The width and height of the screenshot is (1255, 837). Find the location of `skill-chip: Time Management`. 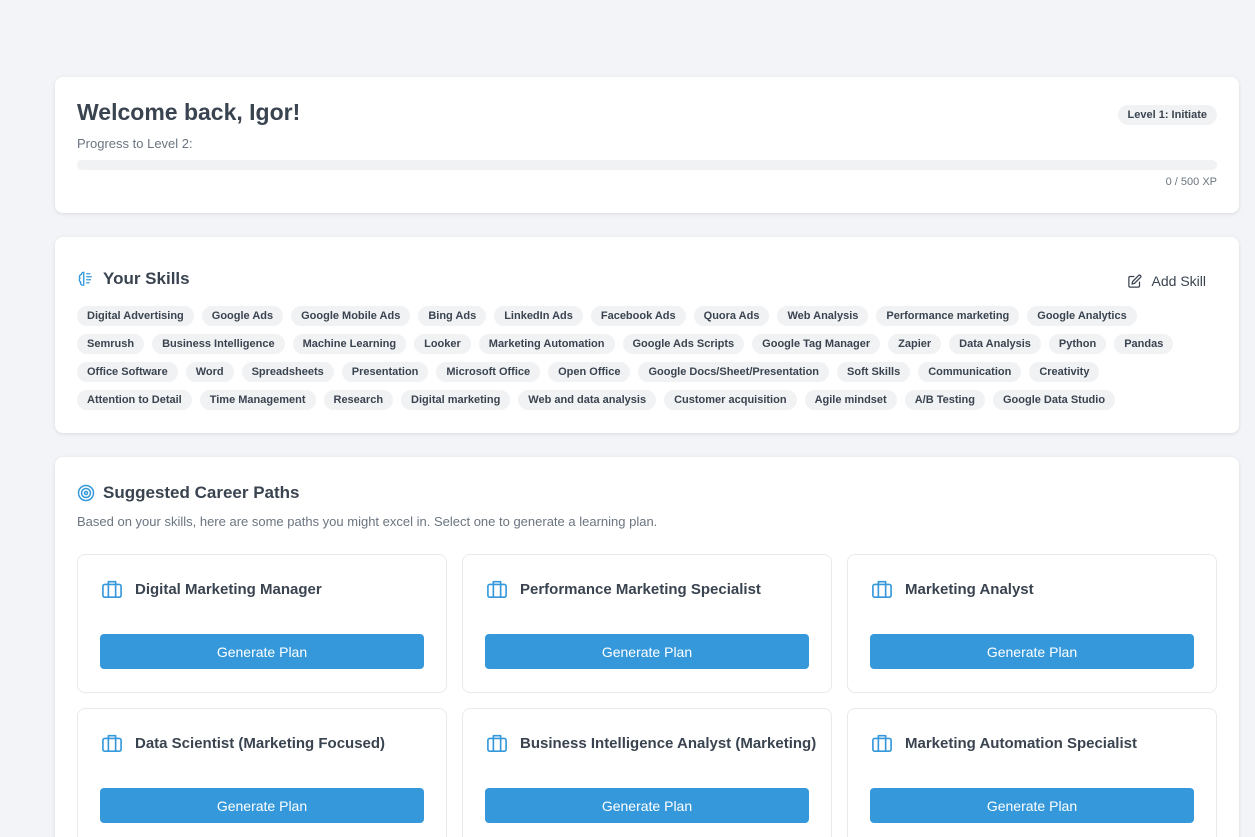

skill-chip: Time Management is located at coordinates (257, 400).